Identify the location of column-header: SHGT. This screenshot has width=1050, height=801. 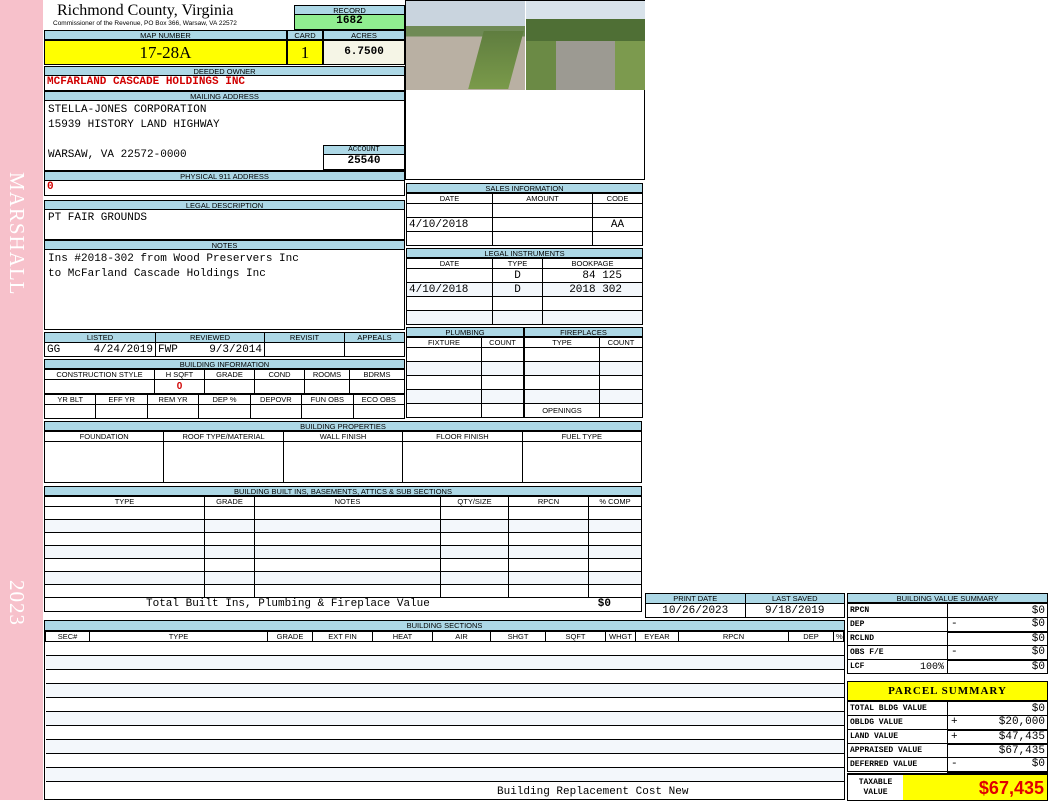
(518, 636).